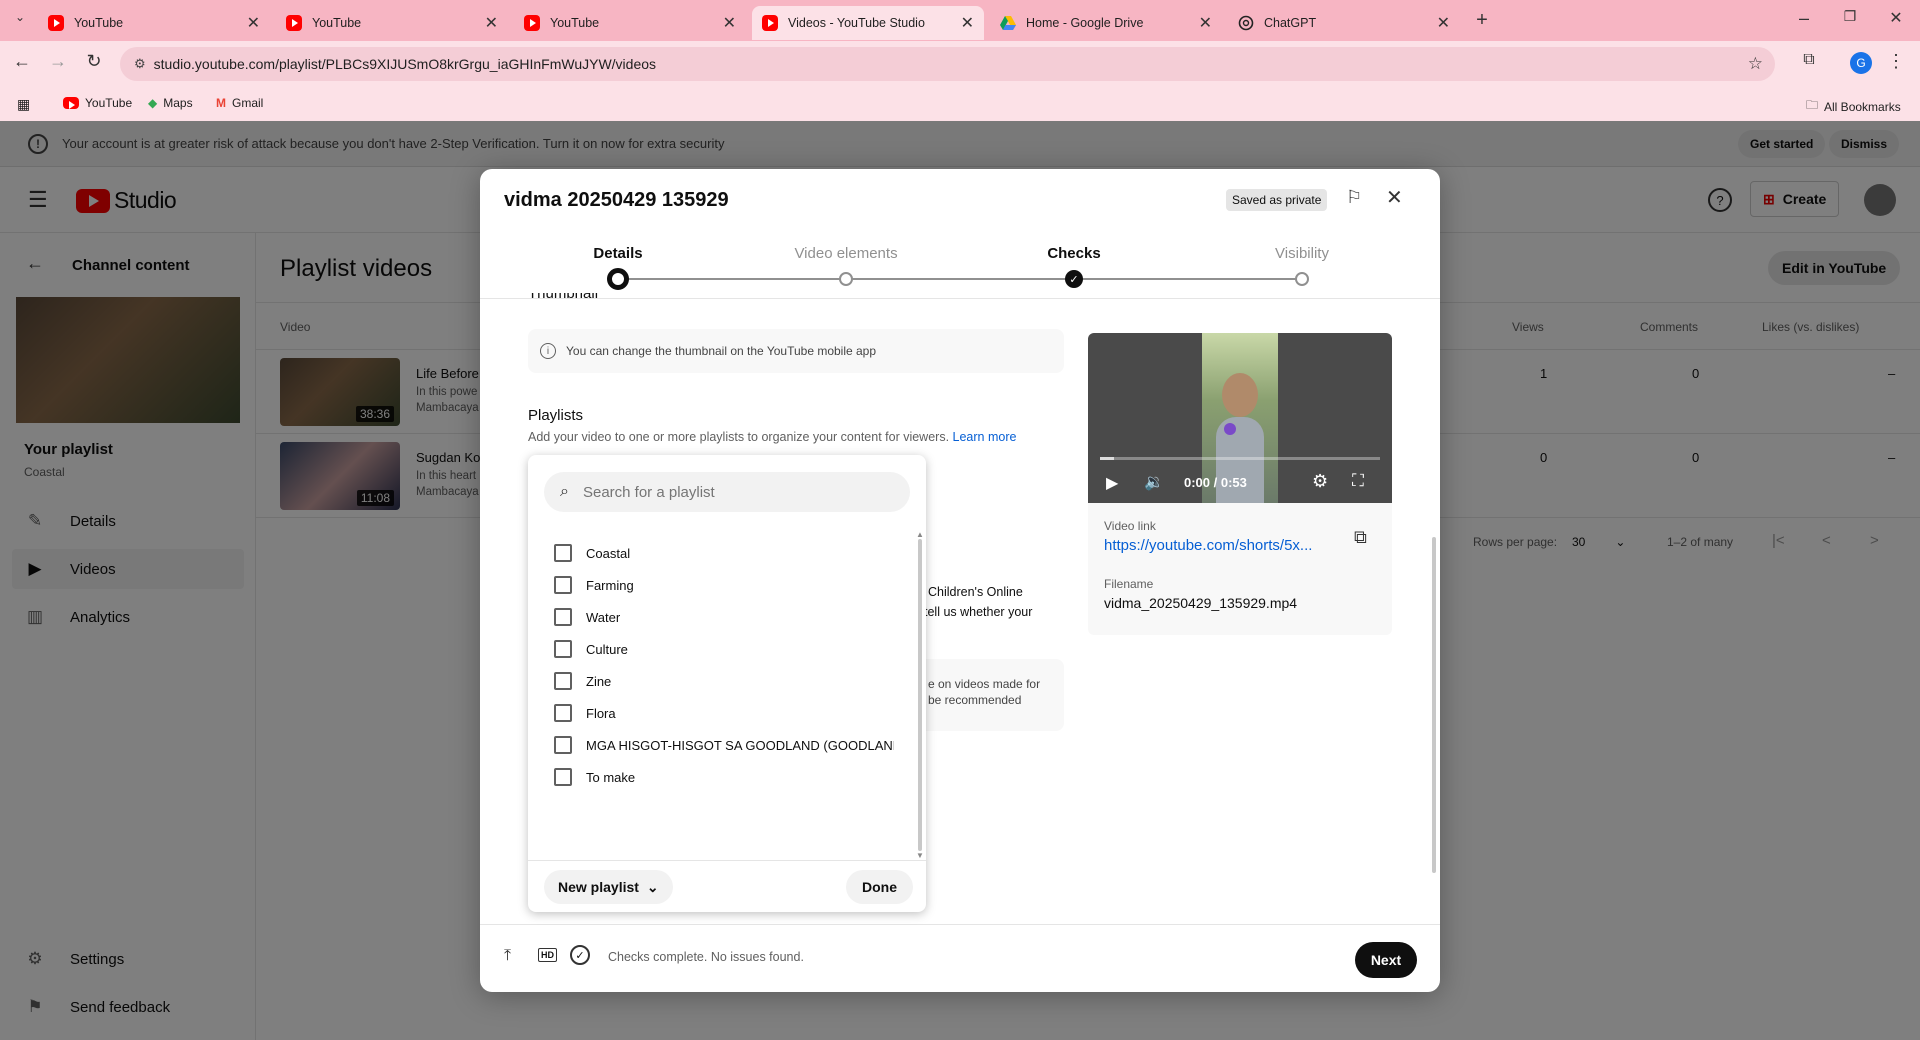 The image size is (1920, 1040). I want to click on google-drive-icon, so click(1008, 23).